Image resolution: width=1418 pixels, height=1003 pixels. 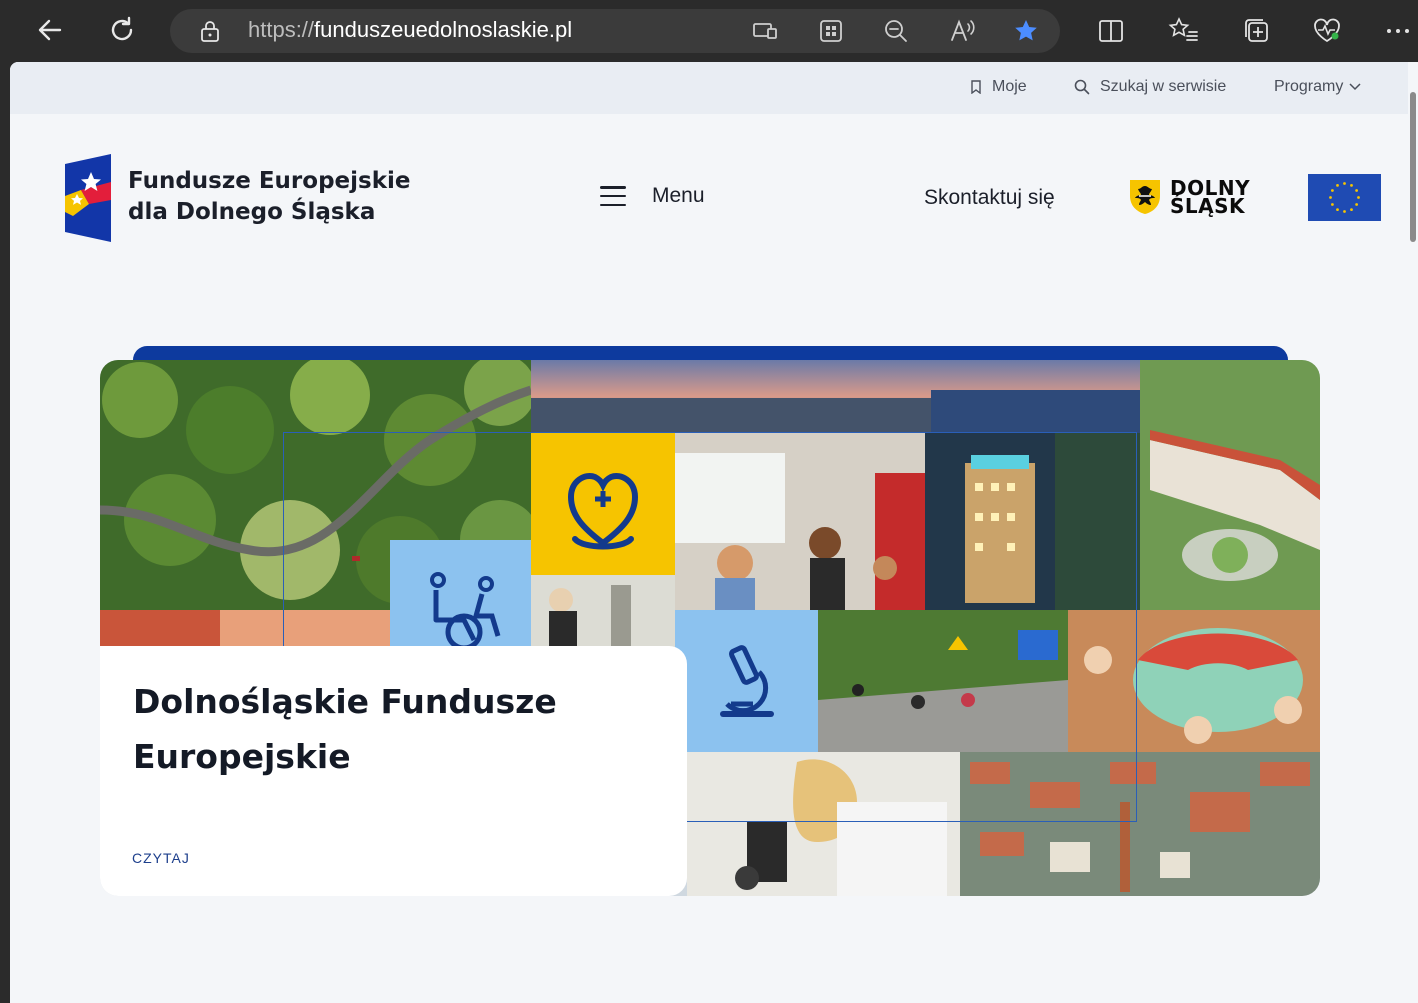 I want to click on region-logo-line-2: ŚLĄSK, so click(x=1208, y=206).